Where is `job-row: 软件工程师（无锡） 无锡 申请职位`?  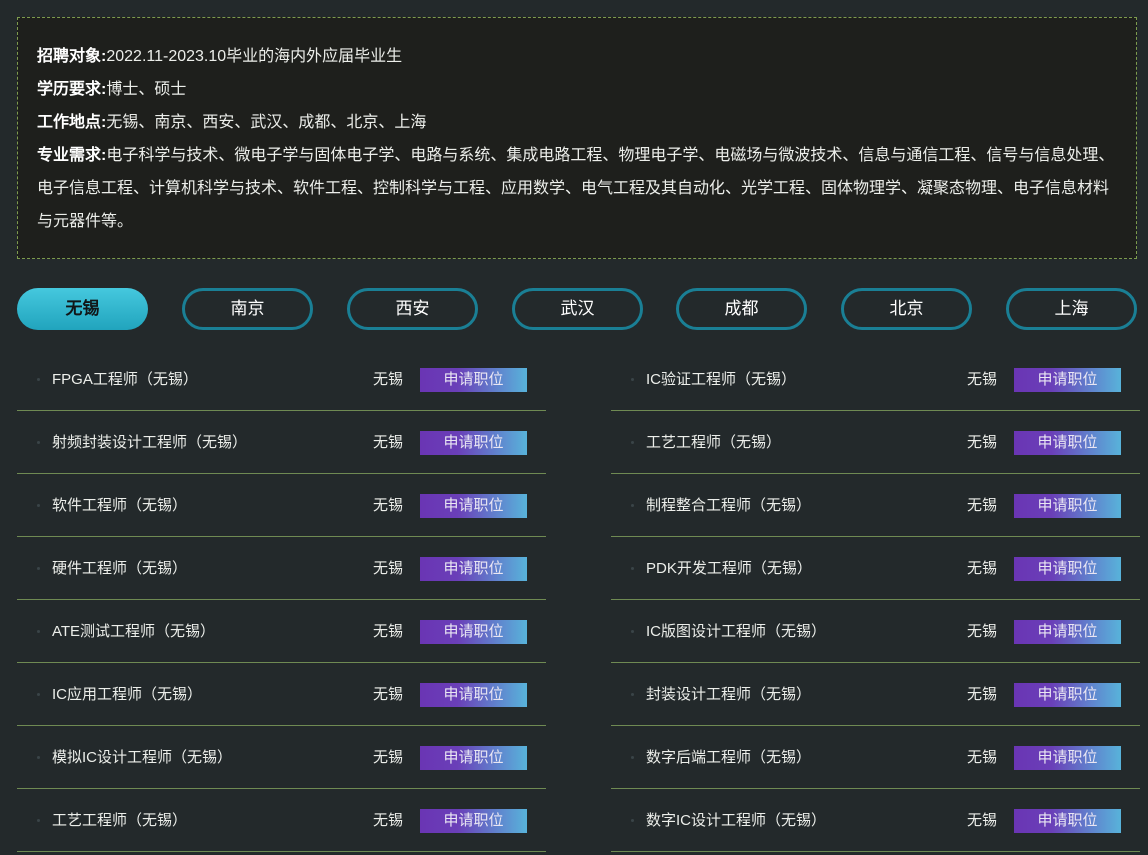
job-row: 软件工程师（无锡） 无锡 申请职位 is located at coordinates (281, 505).